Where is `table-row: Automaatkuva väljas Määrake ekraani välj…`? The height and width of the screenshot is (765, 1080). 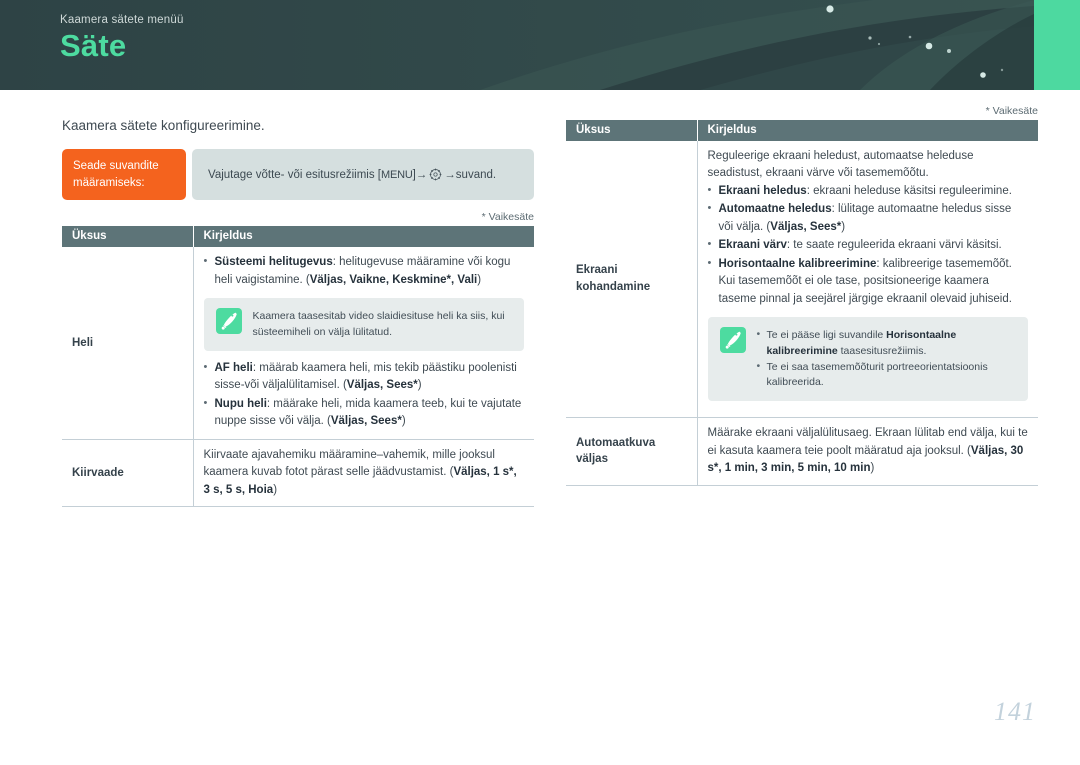
table-row: Automaatkuva väljas Määrake ekraani välj… is located at coordinates (802, 451).